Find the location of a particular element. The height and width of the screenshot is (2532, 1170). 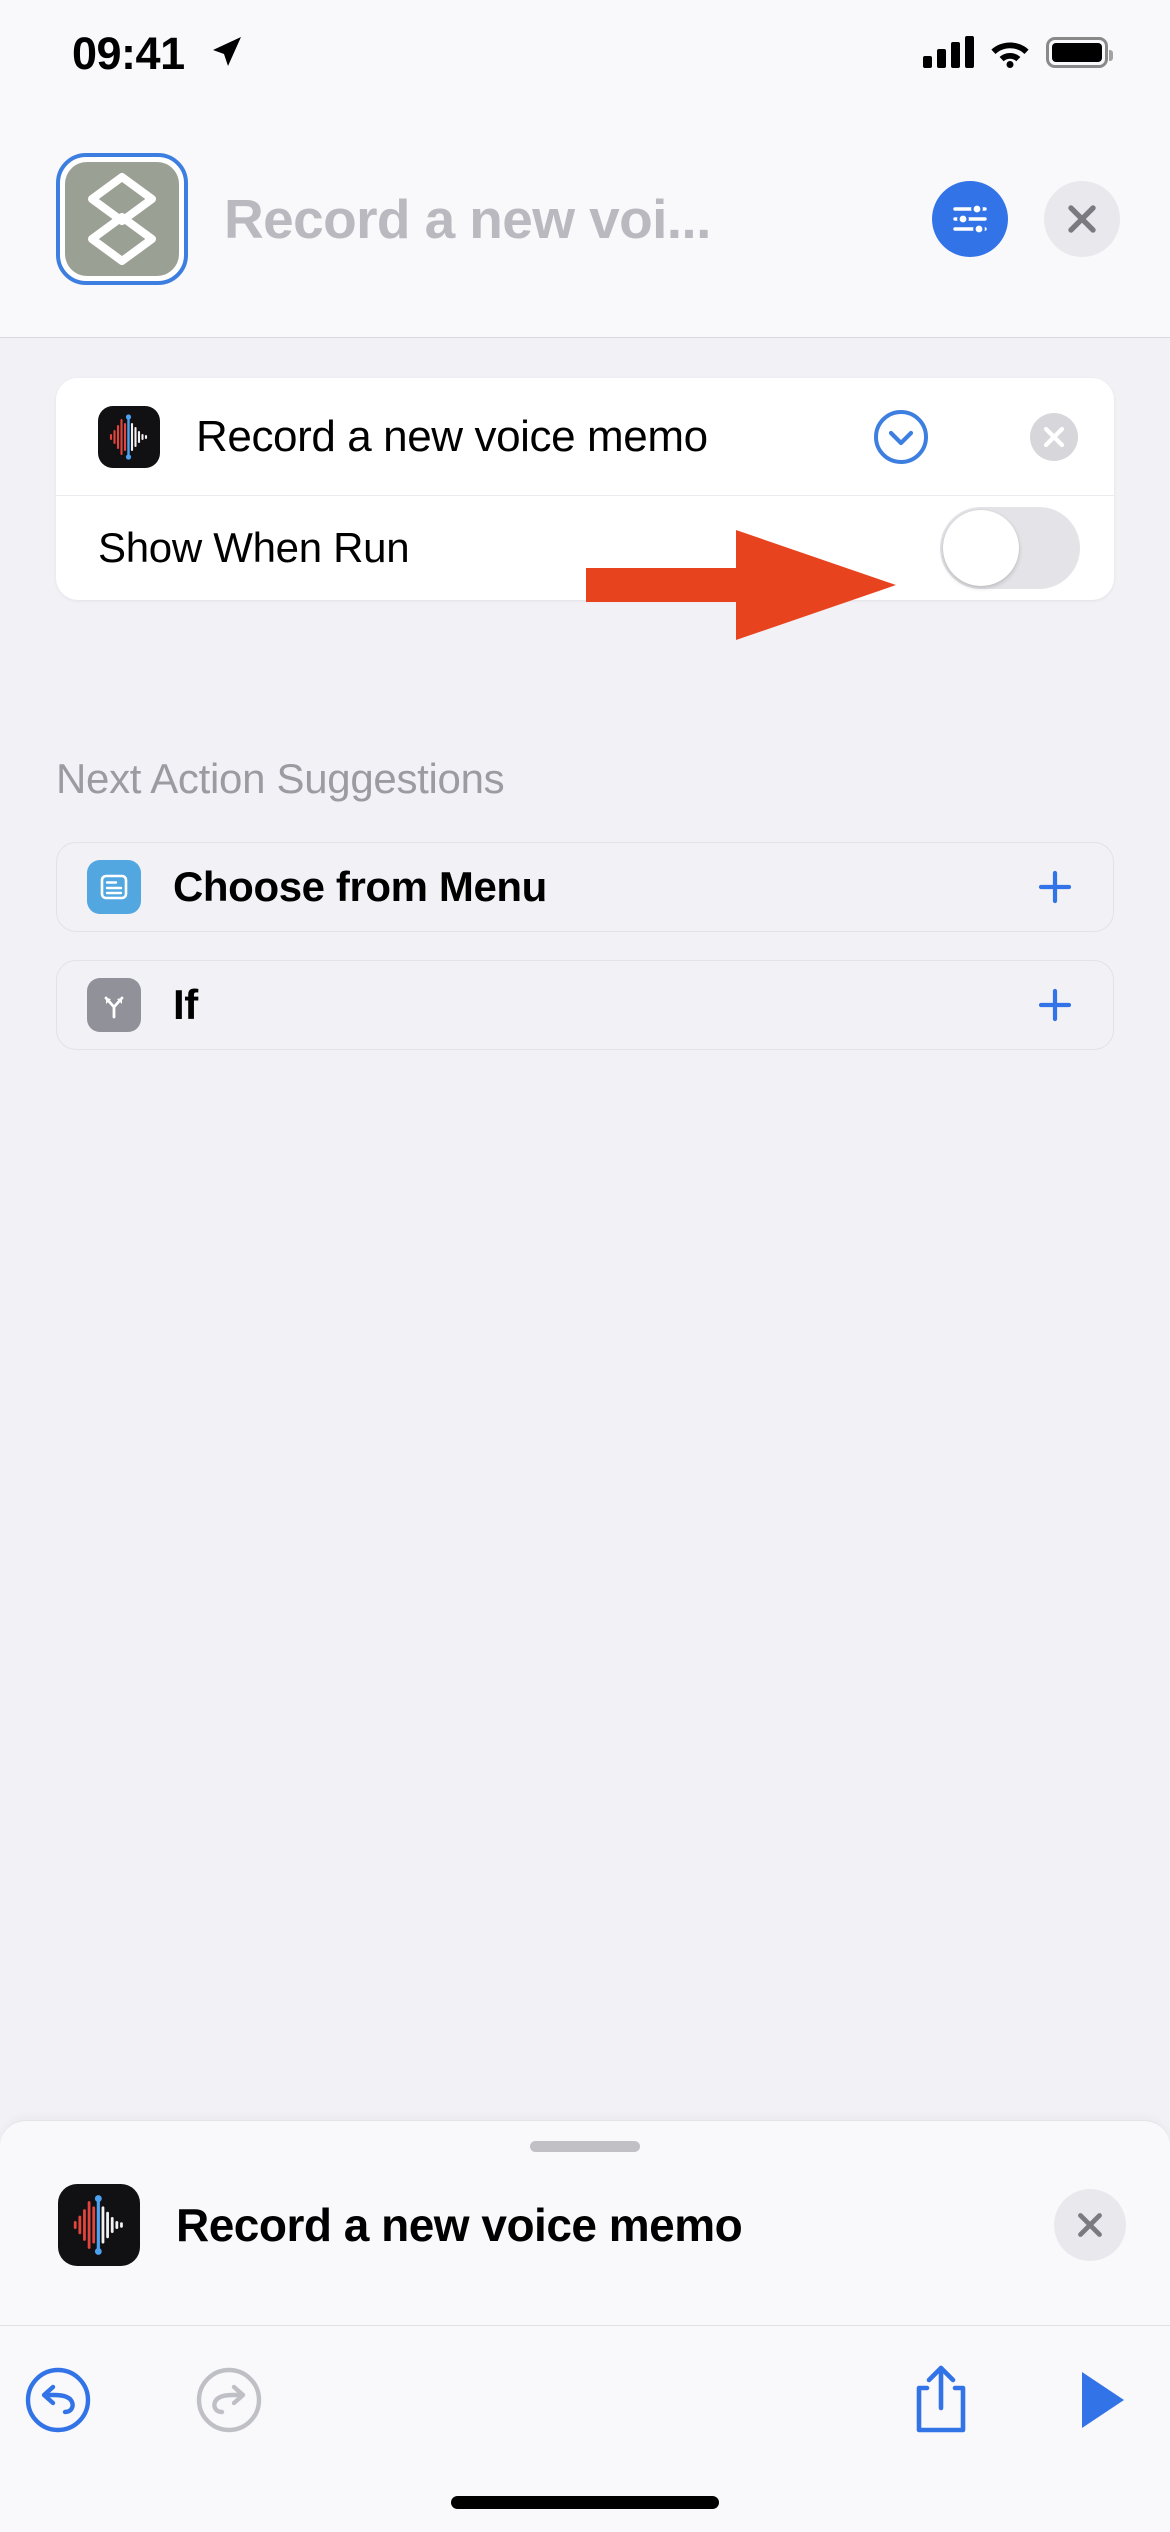

shortcuts-layers-icon is located at coordinates (122, 218).